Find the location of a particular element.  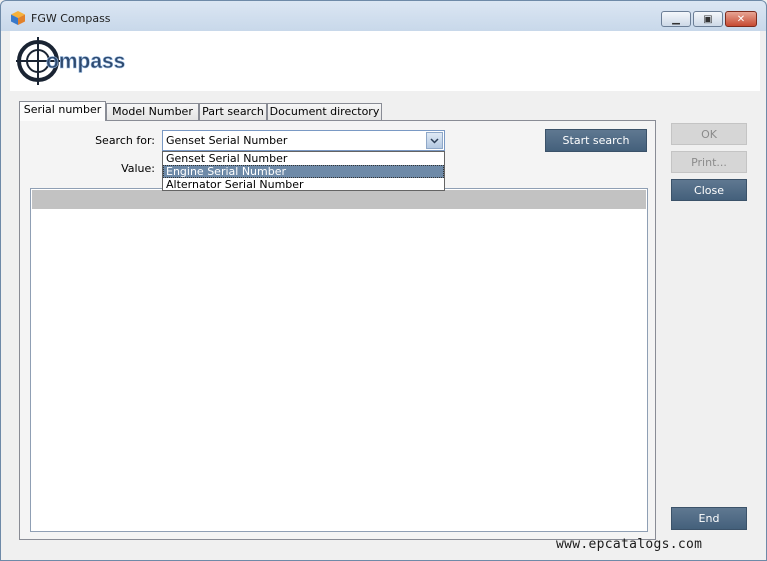

chevron-down-icon is located at coordinates (434, 140).